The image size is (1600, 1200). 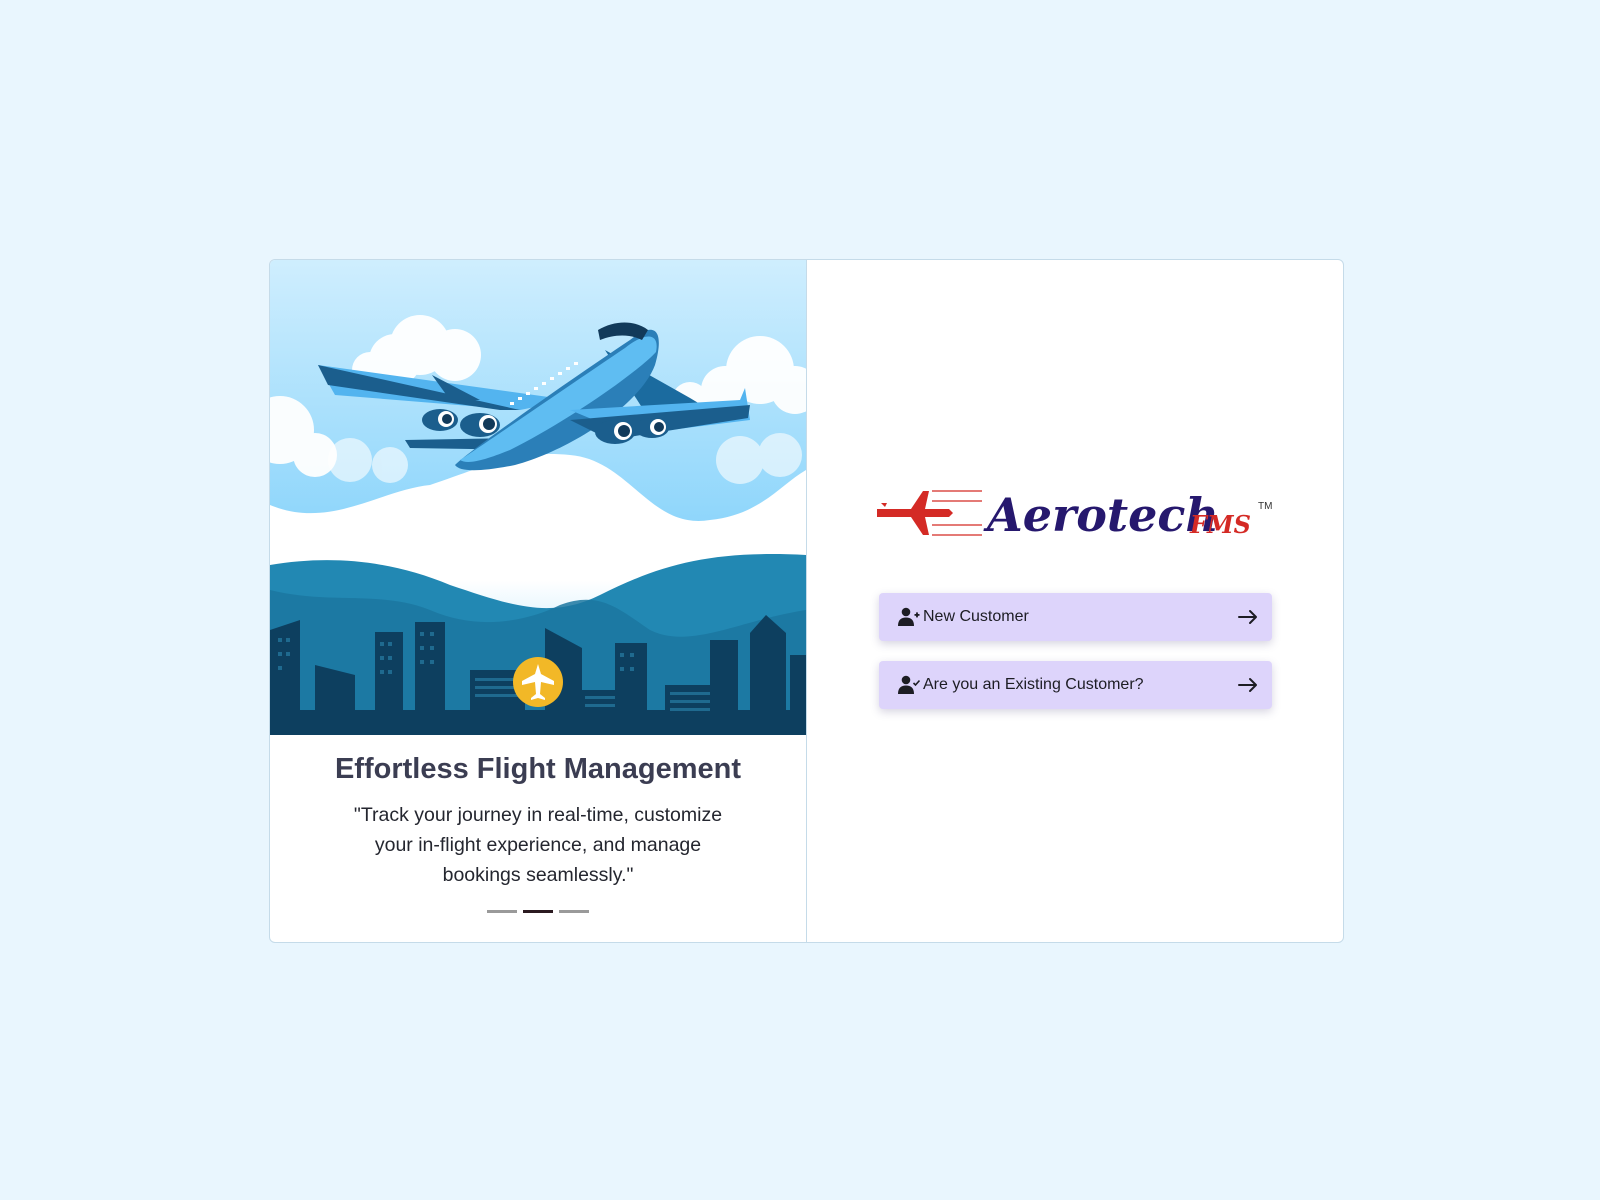 I want to click on carousel-indicators, so click(x=538, y=911).